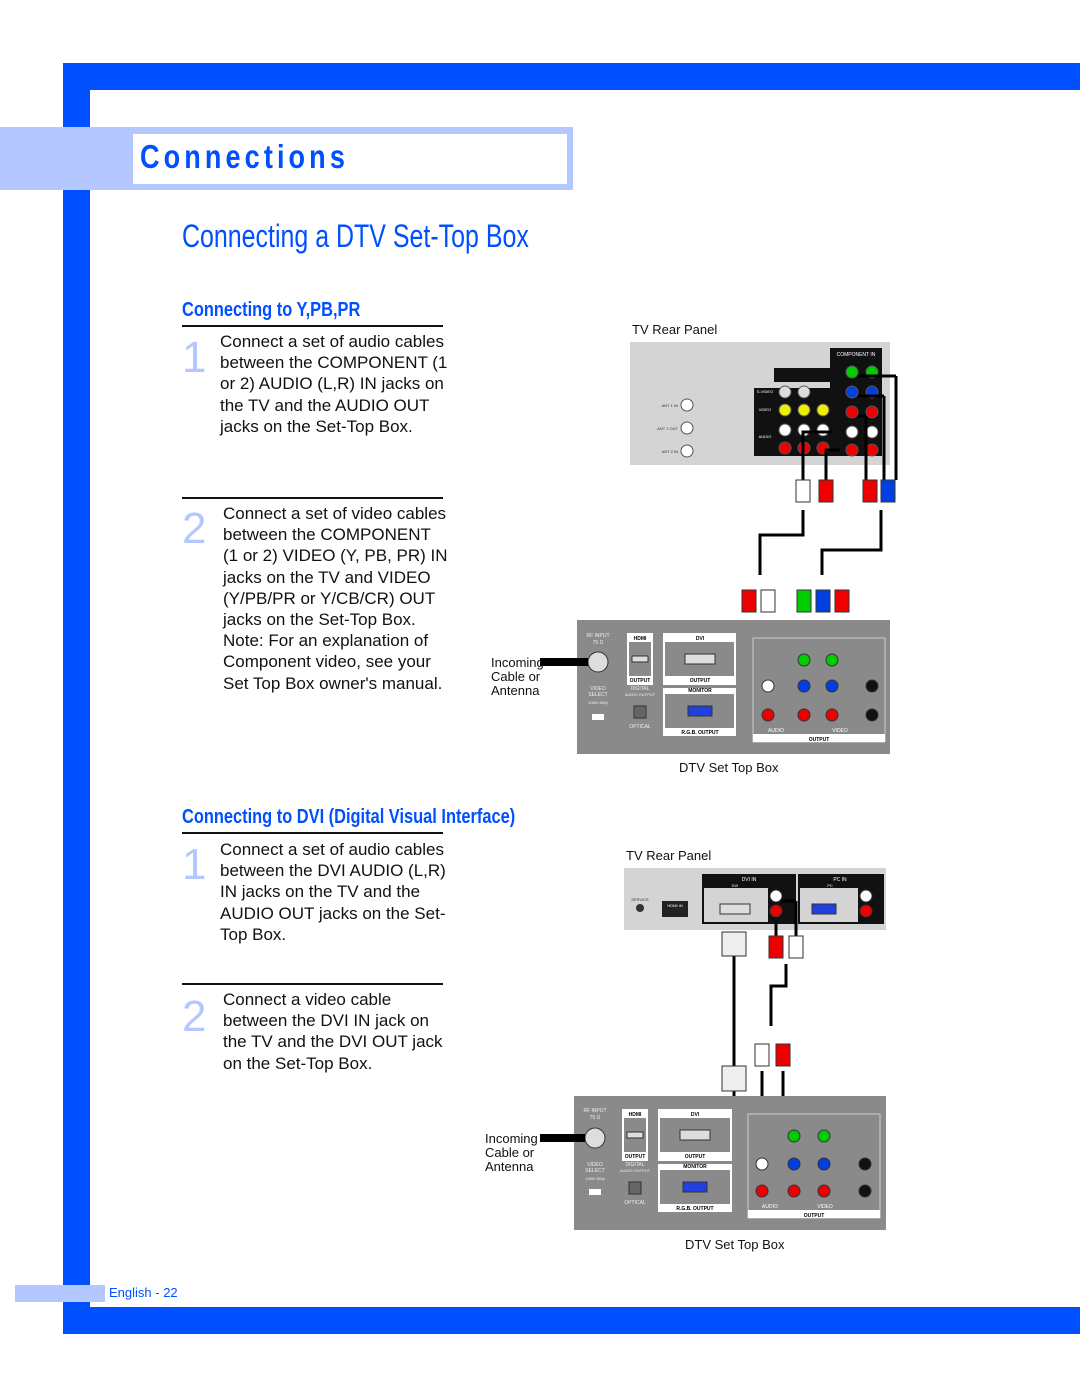 This screenshot has width=1080, height=1397. What do you see at coordinates (350, 159) in the screenshot?
I see `chapter-header: Connections` at bounding box center [350, 159].